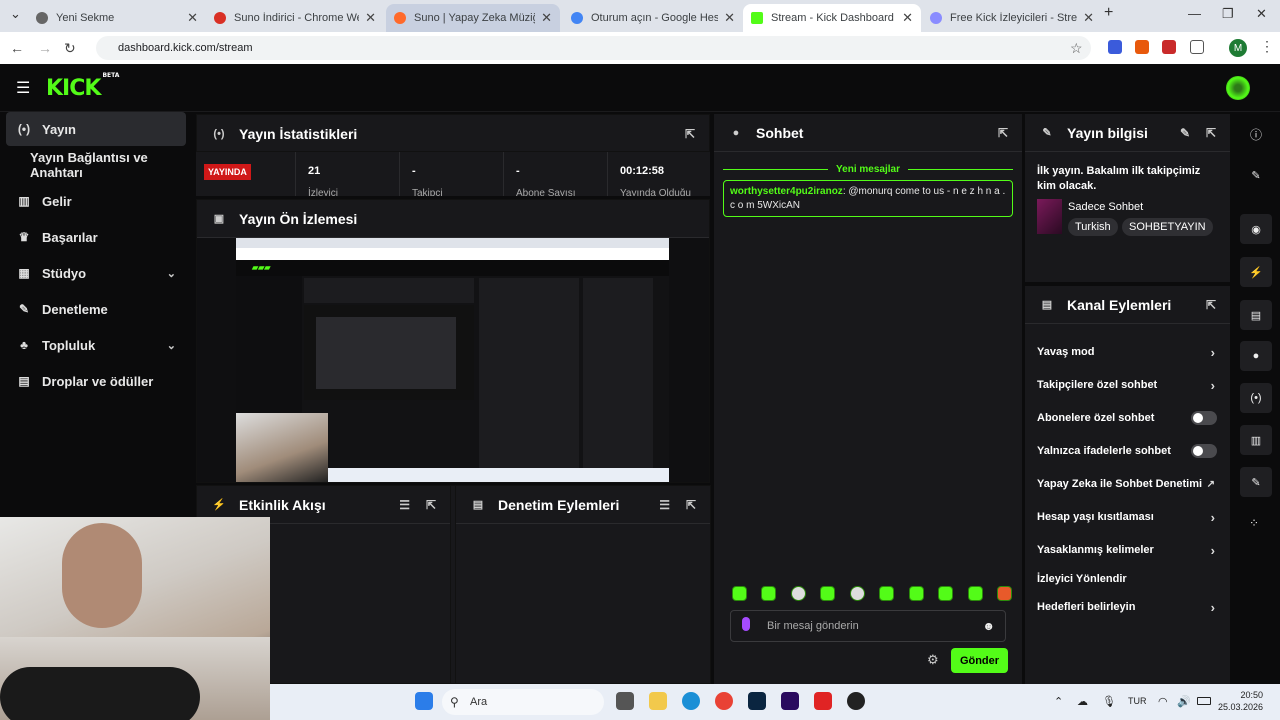  I want to click on rail-button-activity: ⚡, so click(1256, 272).